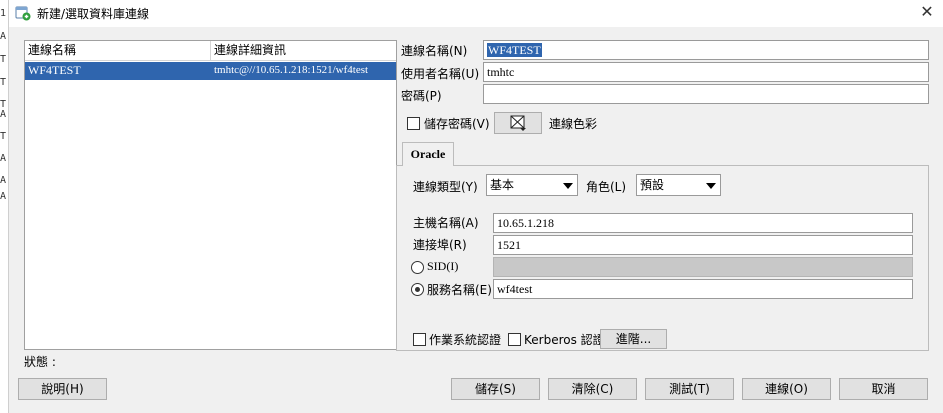 Image resolution: width=943 pixels, height=413 pixels. I want to click on connection-color-label: 連線色彩, so click(573, 124).